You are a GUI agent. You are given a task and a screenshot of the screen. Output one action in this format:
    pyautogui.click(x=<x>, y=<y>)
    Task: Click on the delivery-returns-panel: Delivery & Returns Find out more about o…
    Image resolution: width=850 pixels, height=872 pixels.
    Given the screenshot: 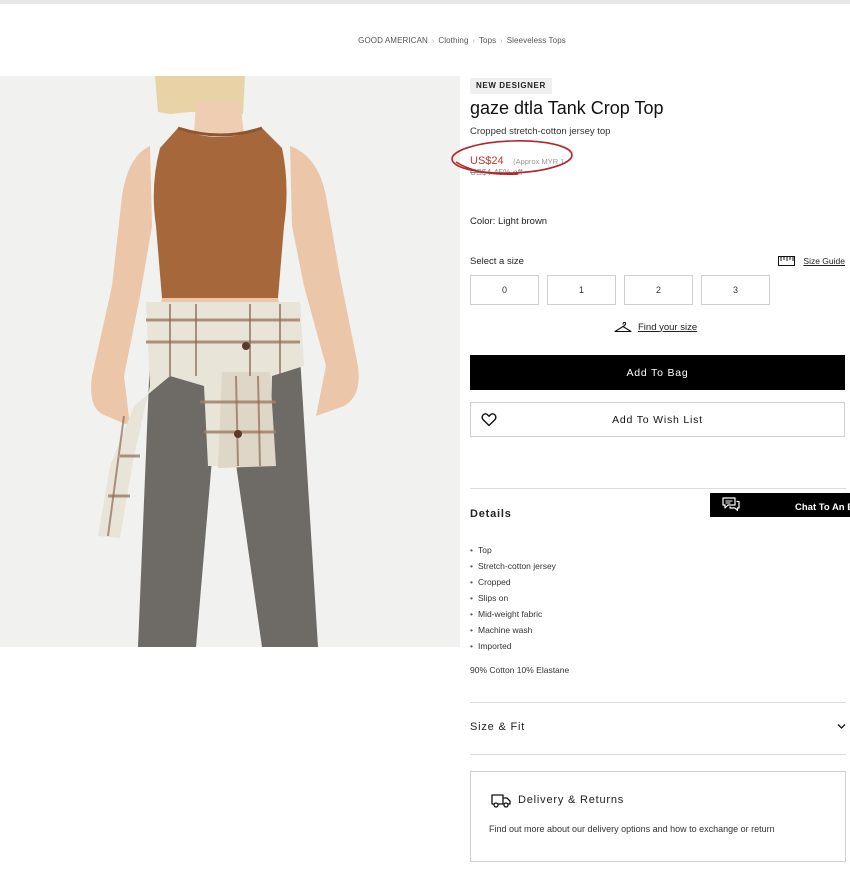 What is the action you would take?
    pyautogui.click(x=658, y=816)
    